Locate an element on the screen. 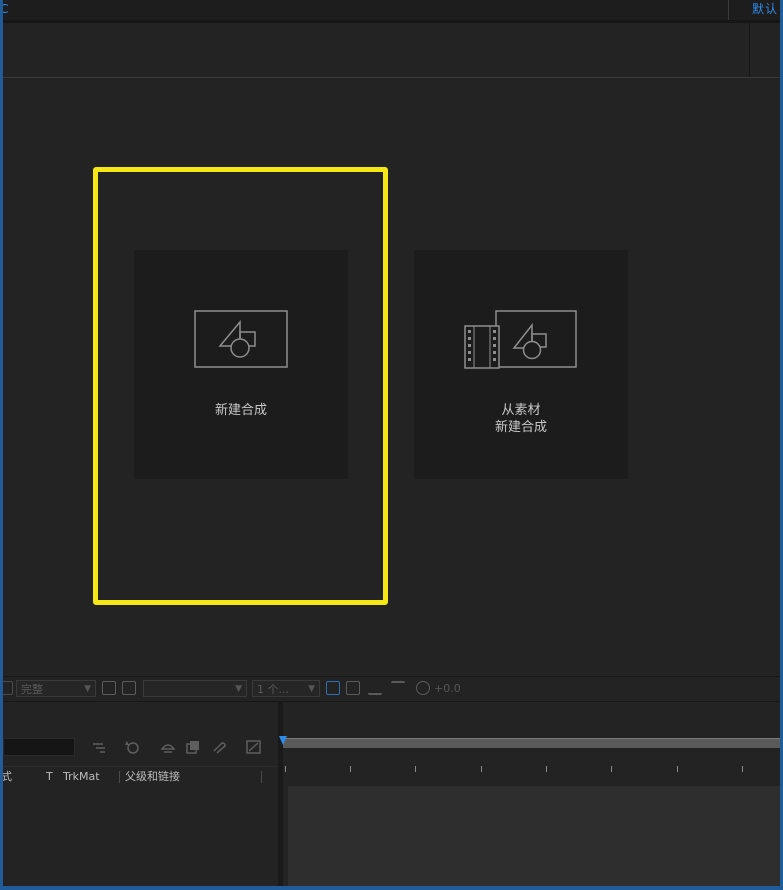 The width and height of the screenshot is (783, 890). new-from-footage-label-line2: 新建合成 is located at coordinates (520, 427).